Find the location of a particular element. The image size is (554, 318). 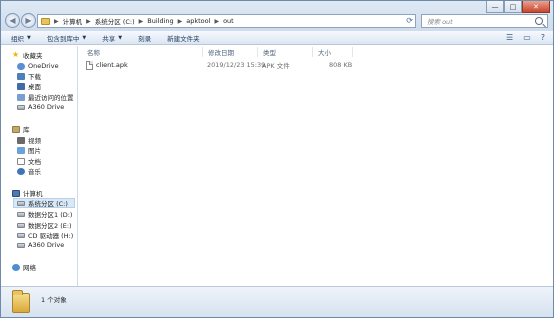

close-button: ✕ is located at coordinates (536, 7).